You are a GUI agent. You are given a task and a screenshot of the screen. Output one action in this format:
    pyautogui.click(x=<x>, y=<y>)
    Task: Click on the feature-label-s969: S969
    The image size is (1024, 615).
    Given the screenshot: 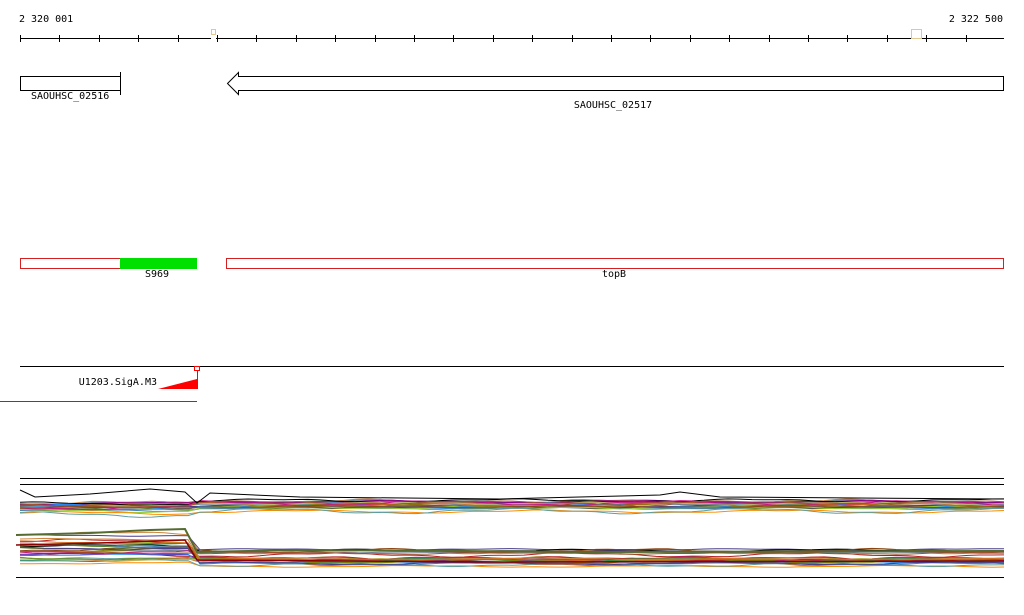 What is the action you would take?
    pyautogui.click(x=157, y=275)
    